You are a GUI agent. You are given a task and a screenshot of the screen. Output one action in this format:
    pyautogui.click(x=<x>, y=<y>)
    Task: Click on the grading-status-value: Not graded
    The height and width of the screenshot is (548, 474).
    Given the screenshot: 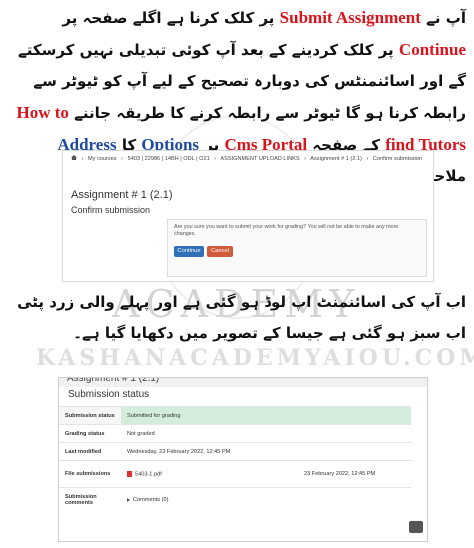 What is the action you would take?
    pyautogui.click(x=266, y=433)
    